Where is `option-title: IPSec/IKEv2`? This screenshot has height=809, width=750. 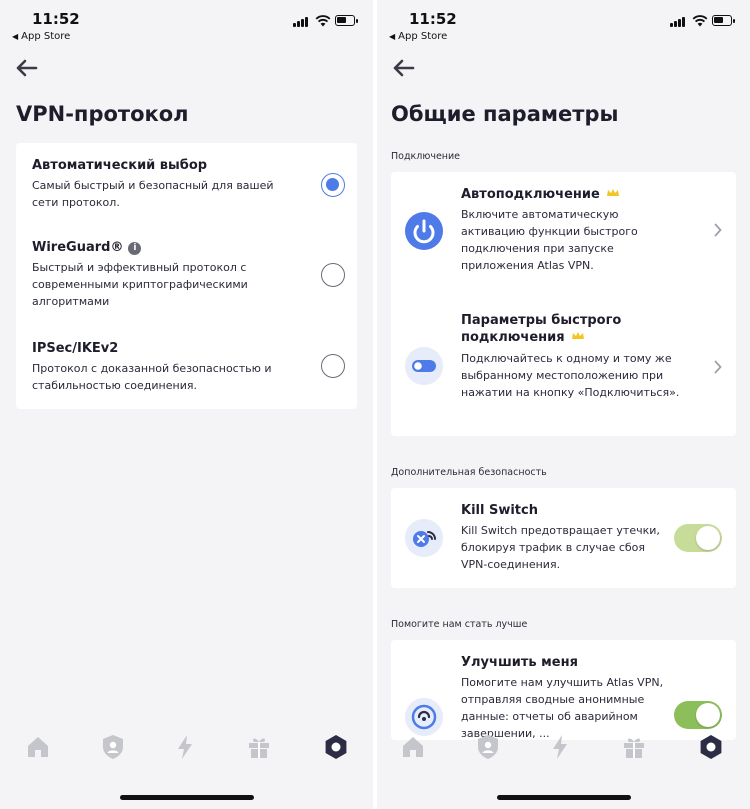
option-title: IPSec/IKEv2 is located at coordinates (75, 348).